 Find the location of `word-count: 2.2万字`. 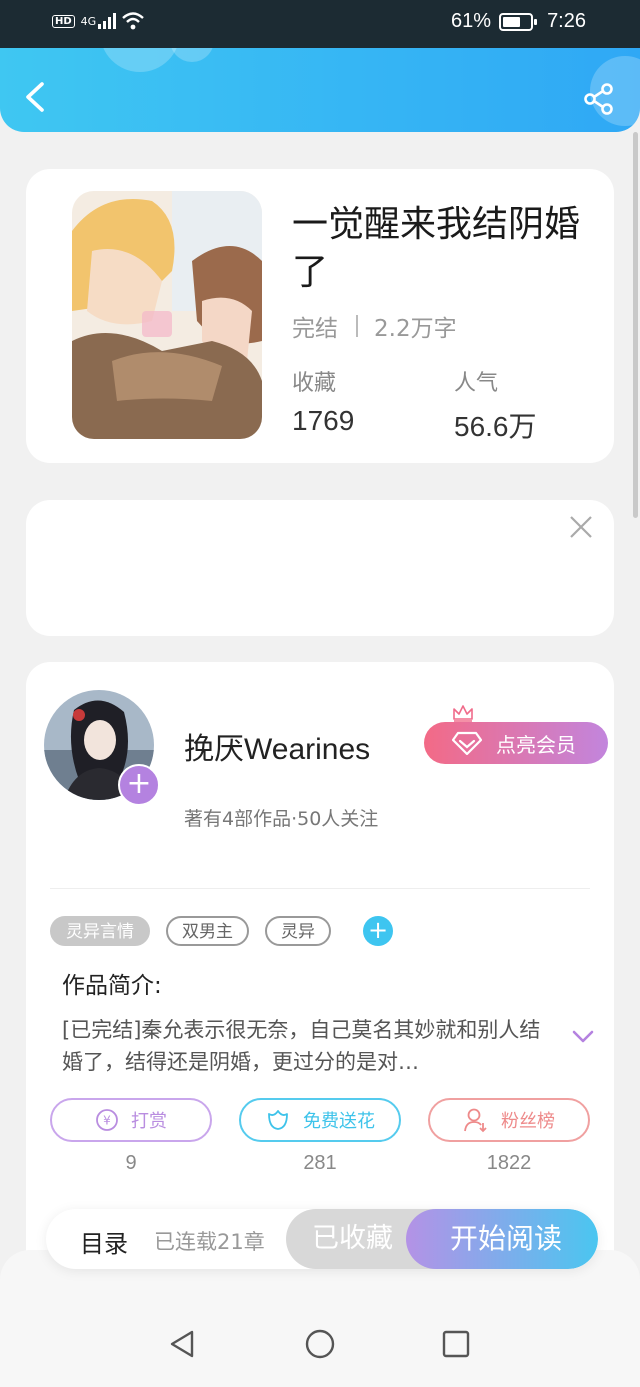

word-count: 2.2万字 is located at coordinates (415, 329).